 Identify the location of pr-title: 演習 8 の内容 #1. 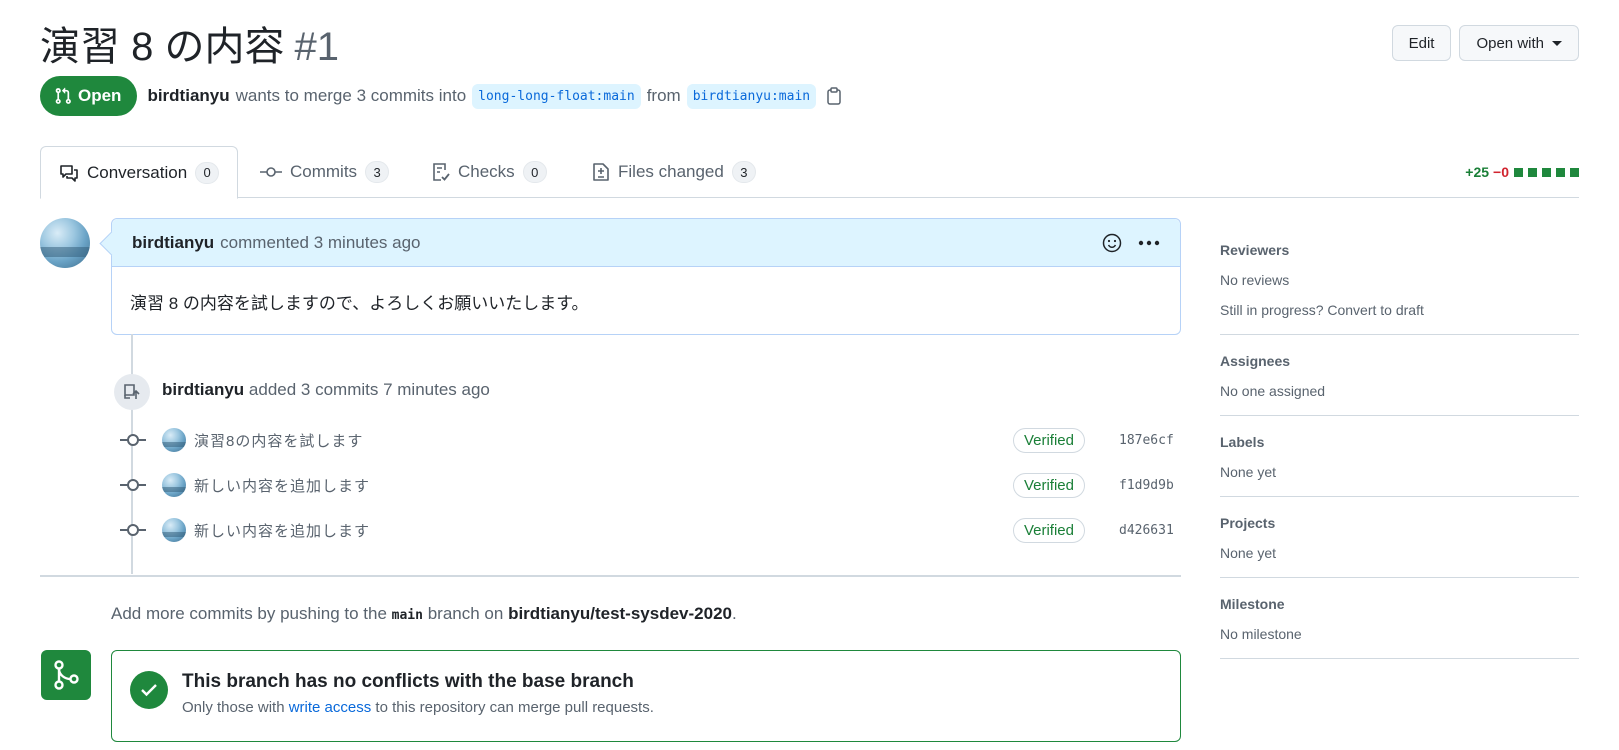
(189, 43).